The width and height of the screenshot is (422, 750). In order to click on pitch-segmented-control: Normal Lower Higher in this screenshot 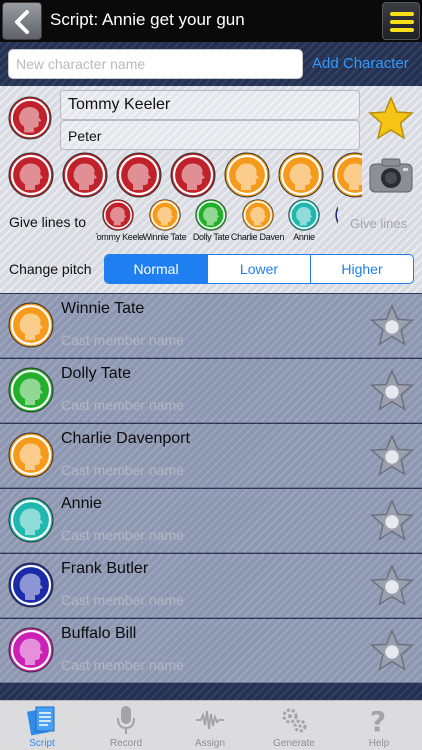, I will do `click(259, 269)`.